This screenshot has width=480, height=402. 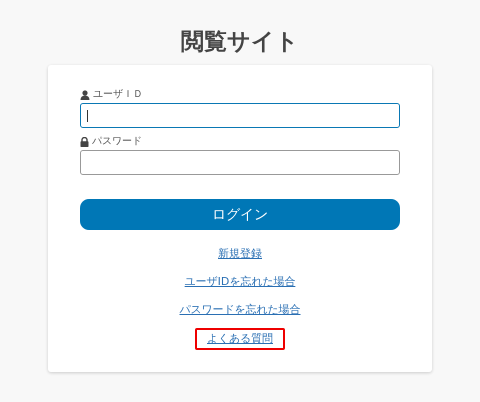 What do you see at coordinates (240, 282) in the screenshot?
I see `link: ユーザIDを忘れた場合` at bounding box center [240, 282].